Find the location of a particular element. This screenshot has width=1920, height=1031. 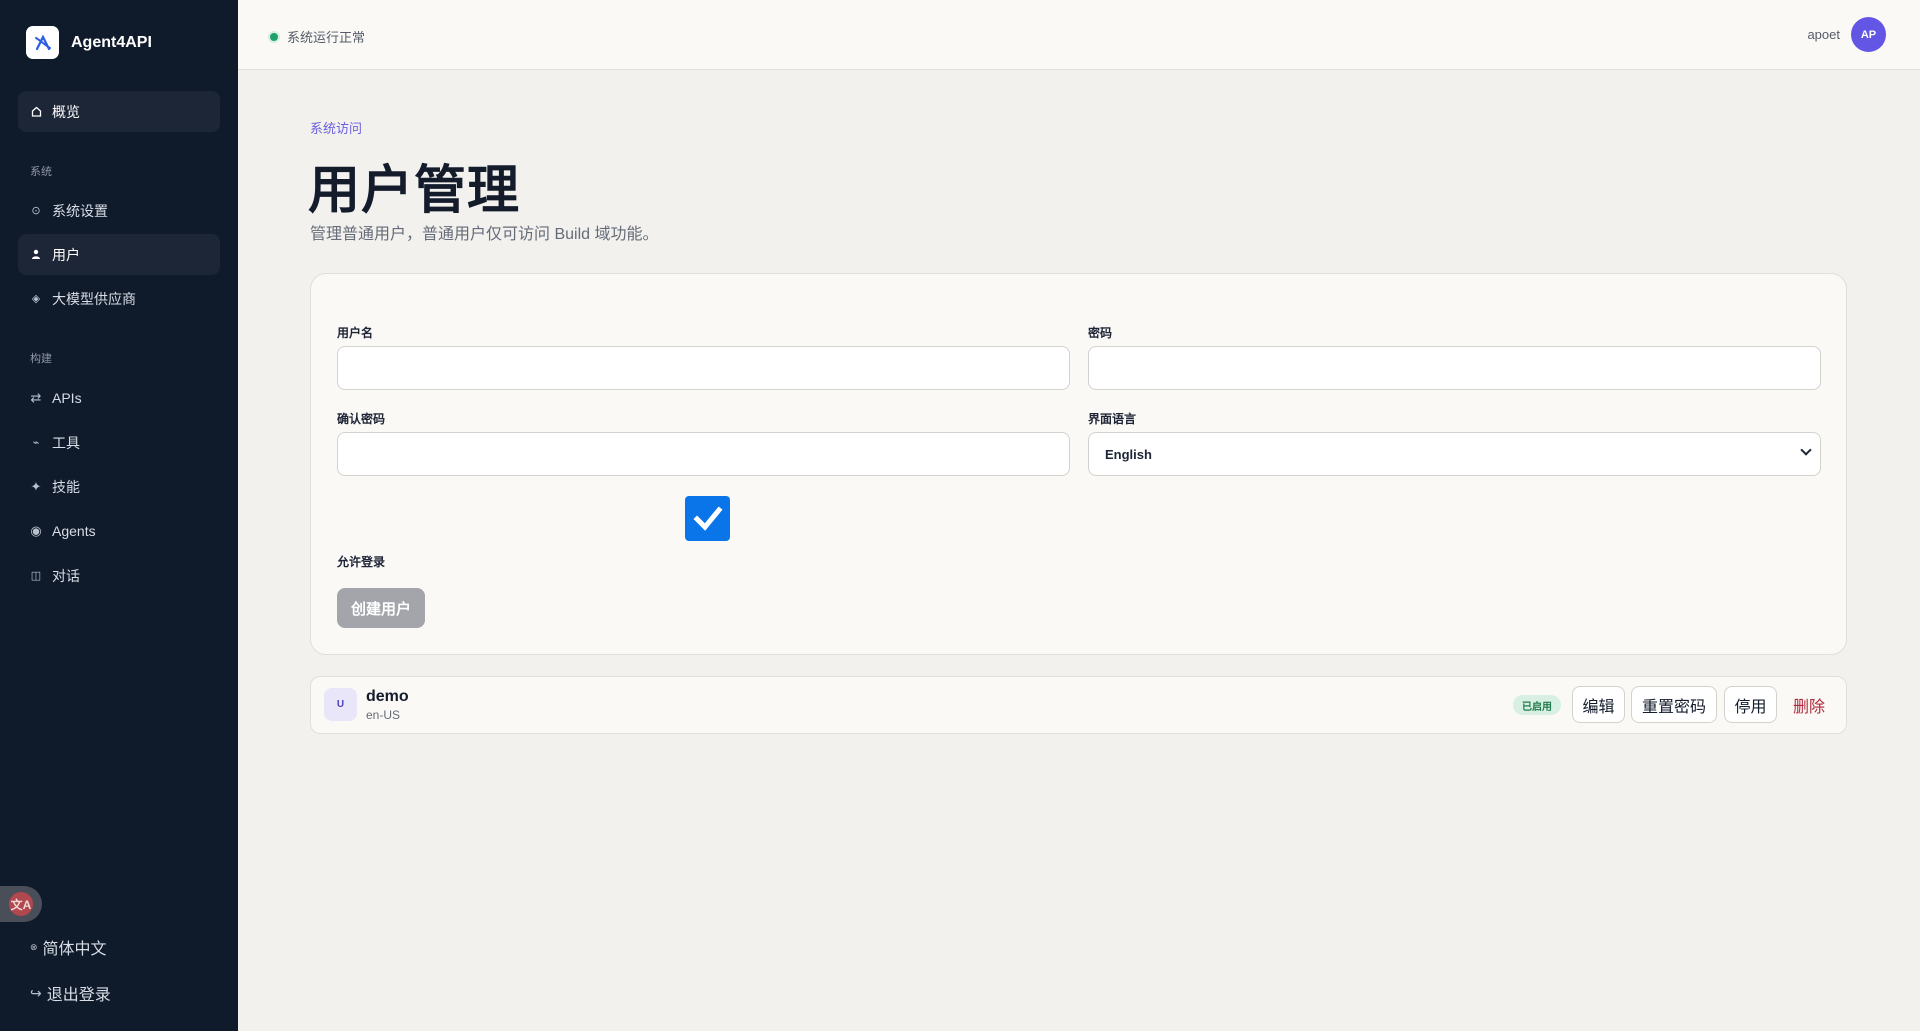

page-eyebrow: 系统访问 is located at coordinates (336, 128).